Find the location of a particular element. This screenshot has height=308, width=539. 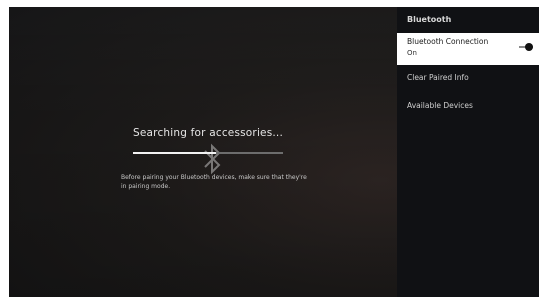

toggle-knob is located at coordinates (529, 47).